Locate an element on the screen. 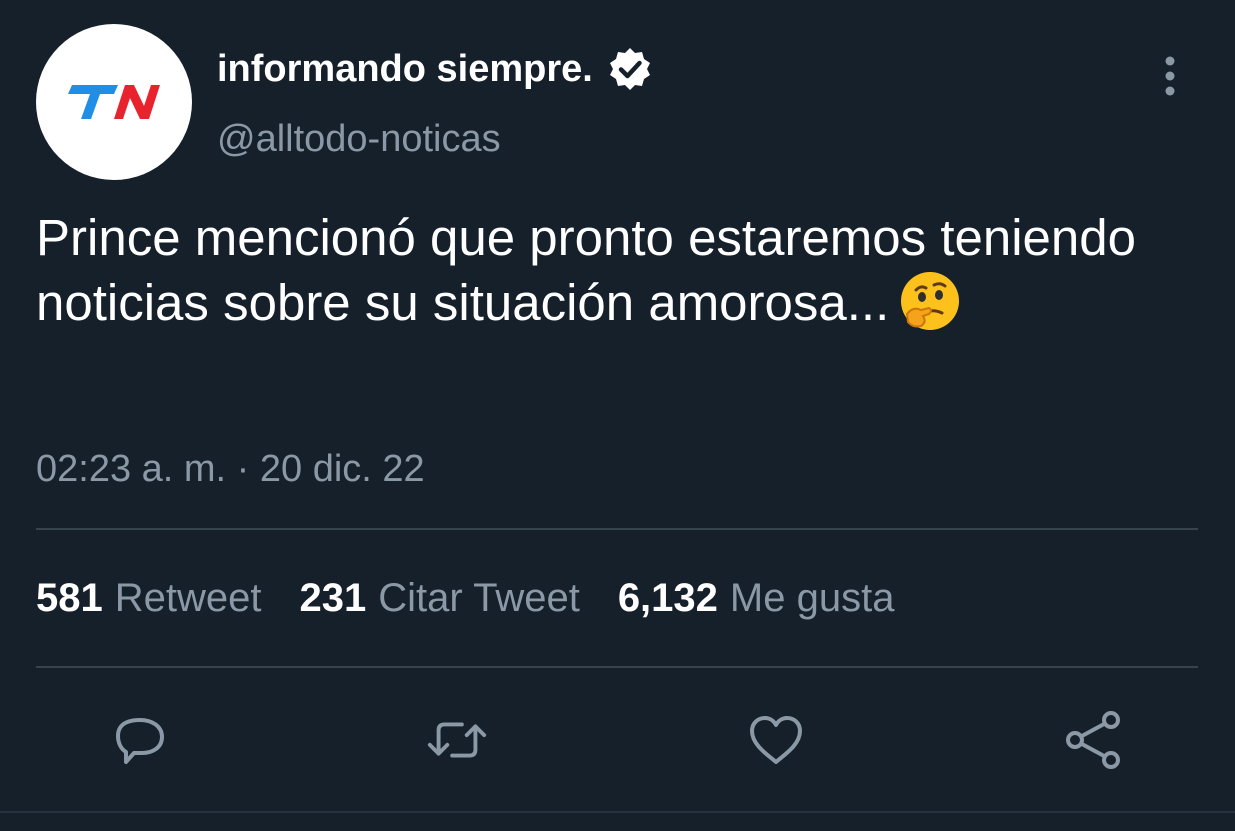 The image size is (1235, 831). retweet-icon is located at coordinates (457, 740).